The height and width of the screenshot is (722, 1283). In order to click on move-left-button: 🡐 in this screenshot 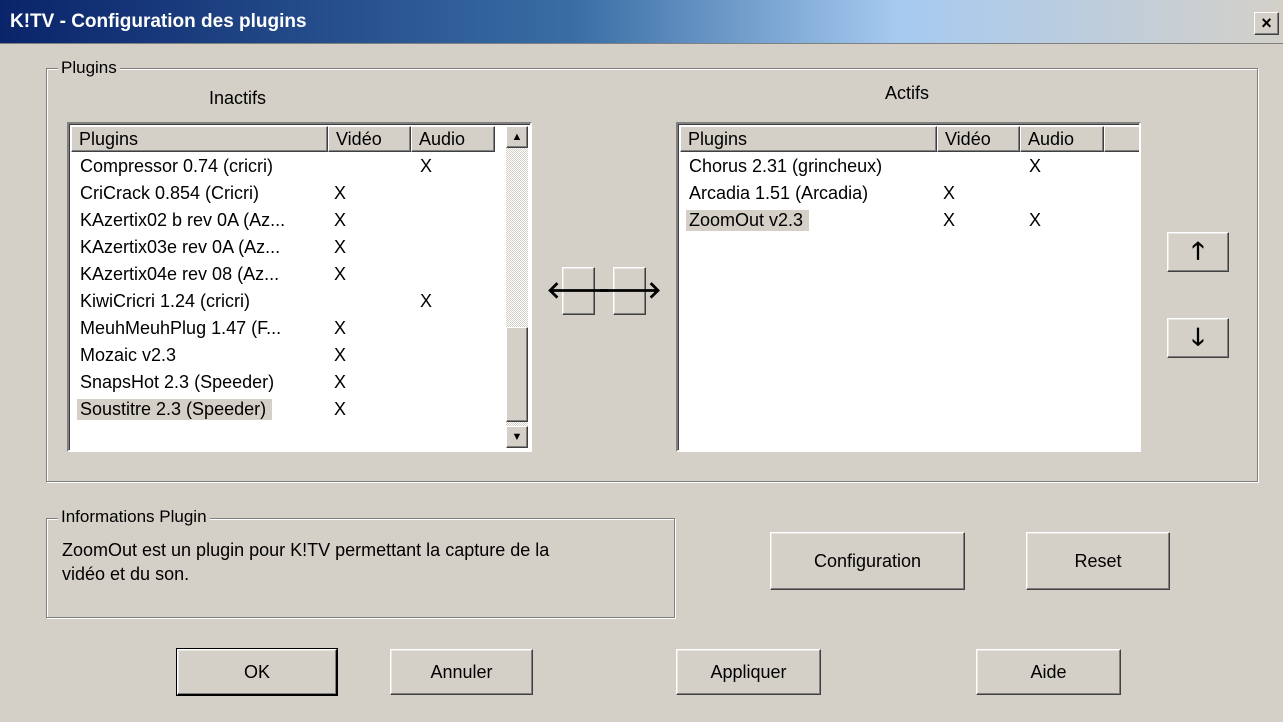, I will do `click(578, 291)`.